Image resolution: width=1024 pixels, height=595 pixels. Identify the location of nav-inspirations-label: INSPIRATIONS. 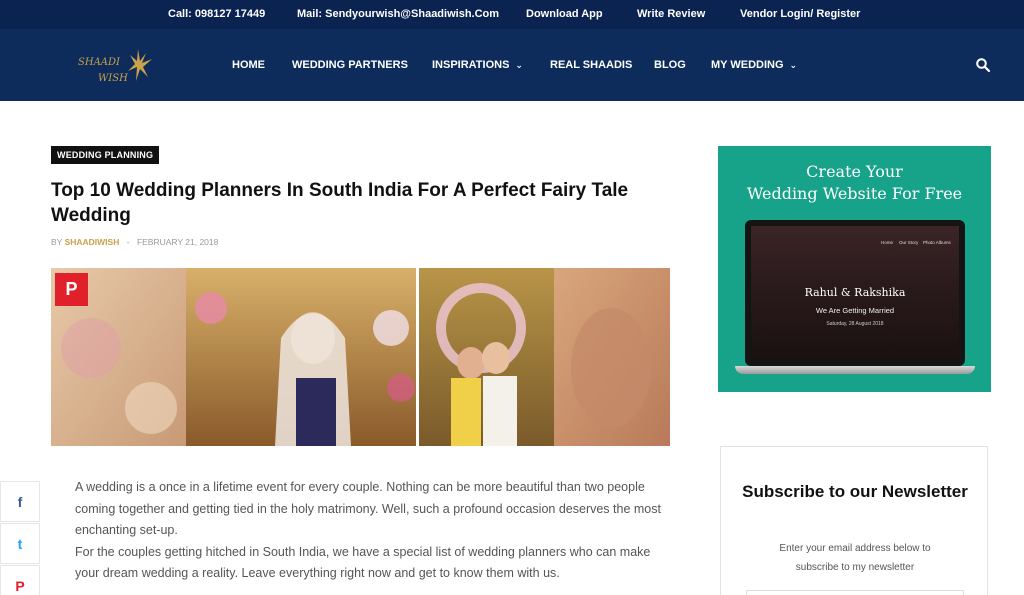
(471, 65).